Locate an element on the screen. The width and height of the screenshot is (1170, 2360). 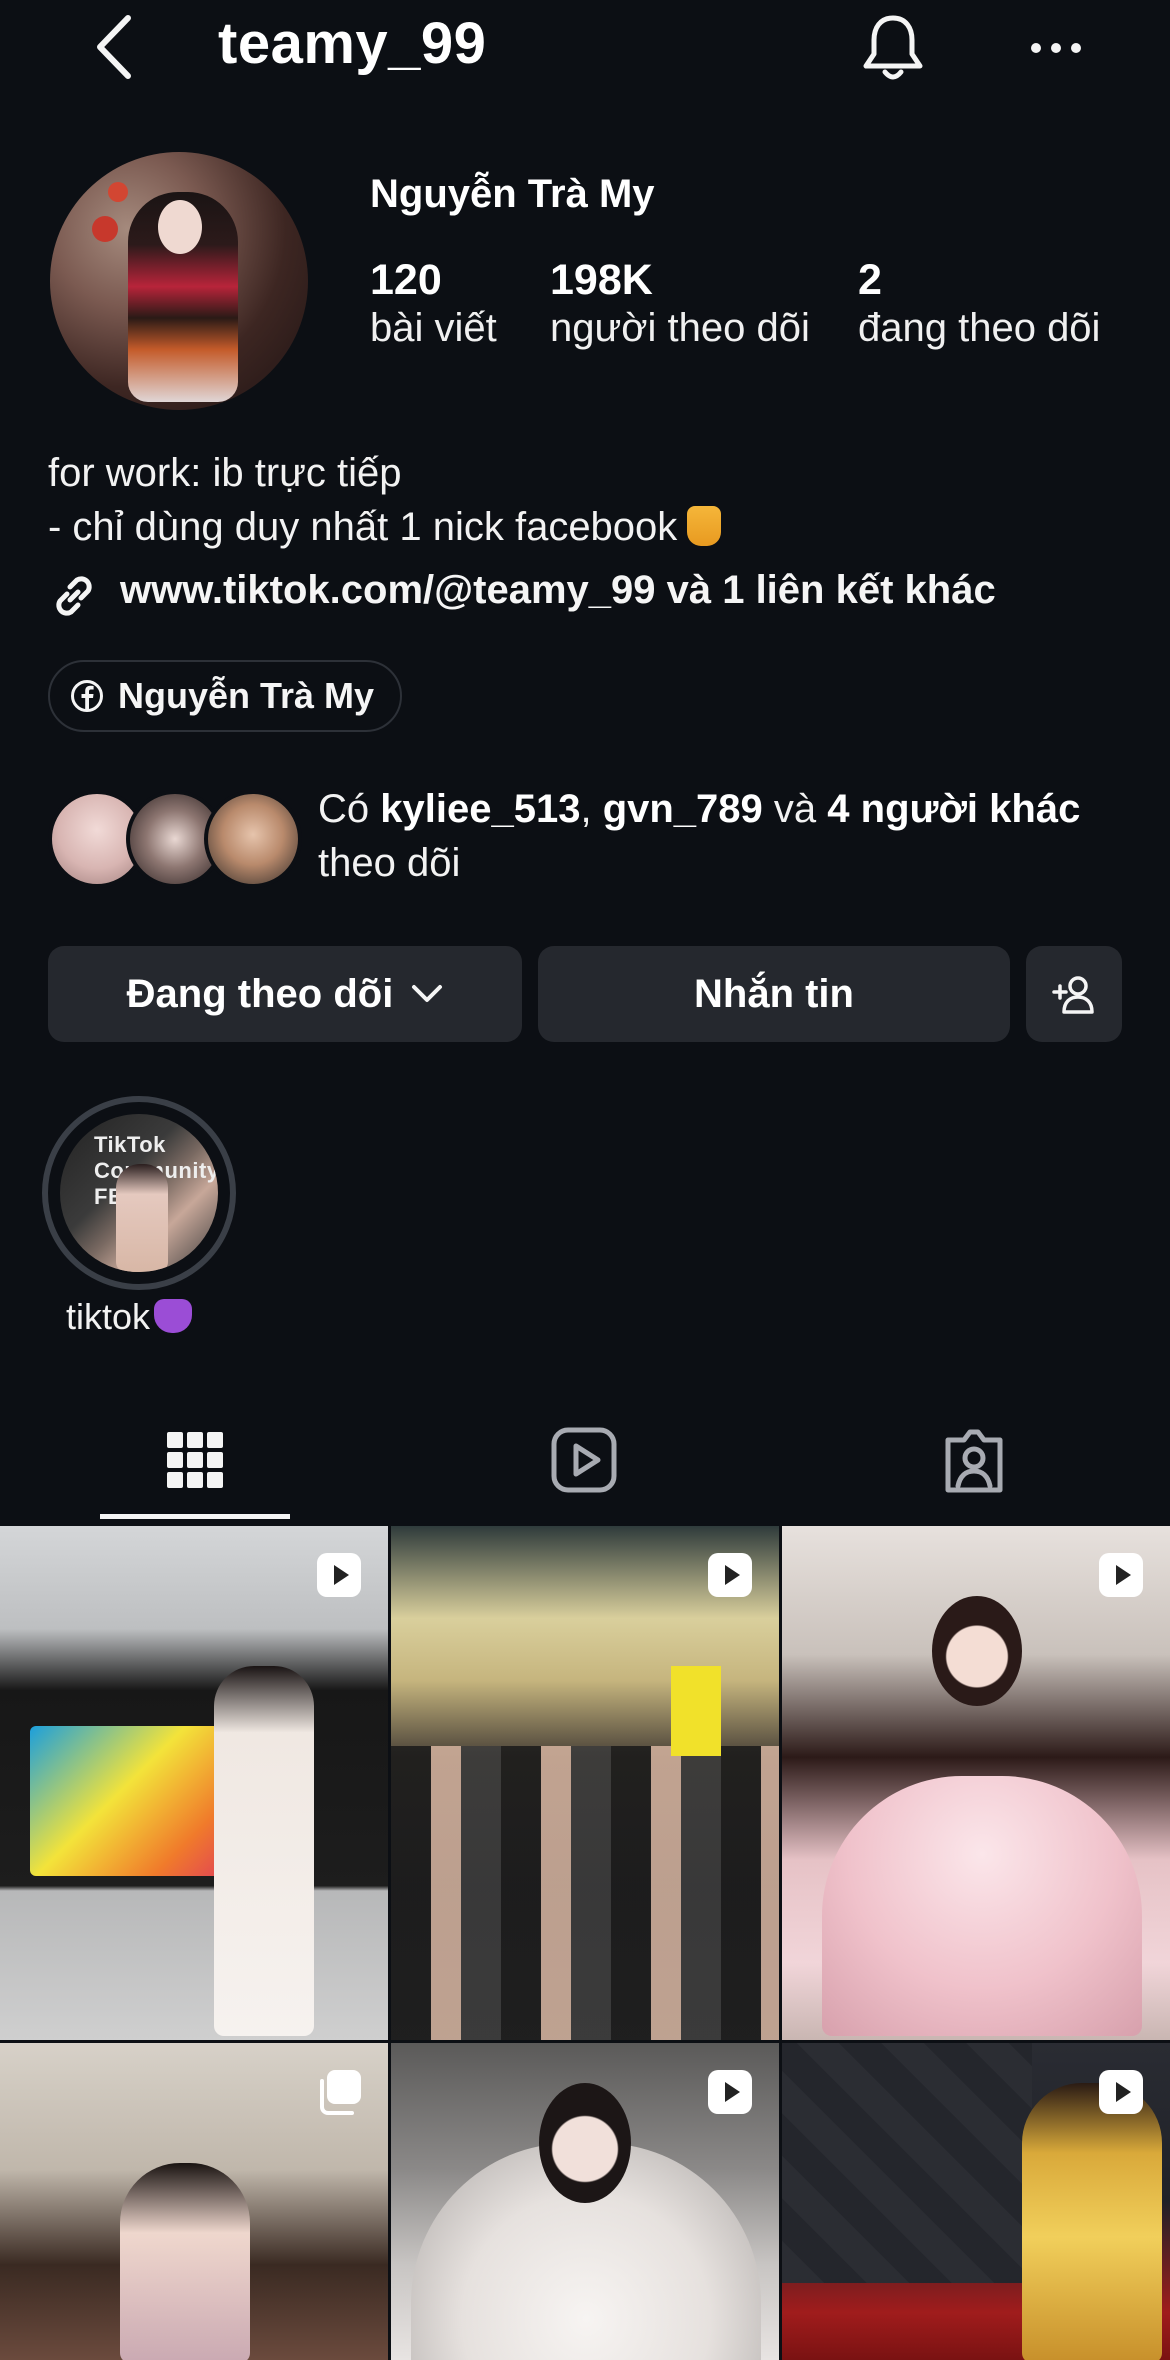
back-button is located at coordinates (114, 47).